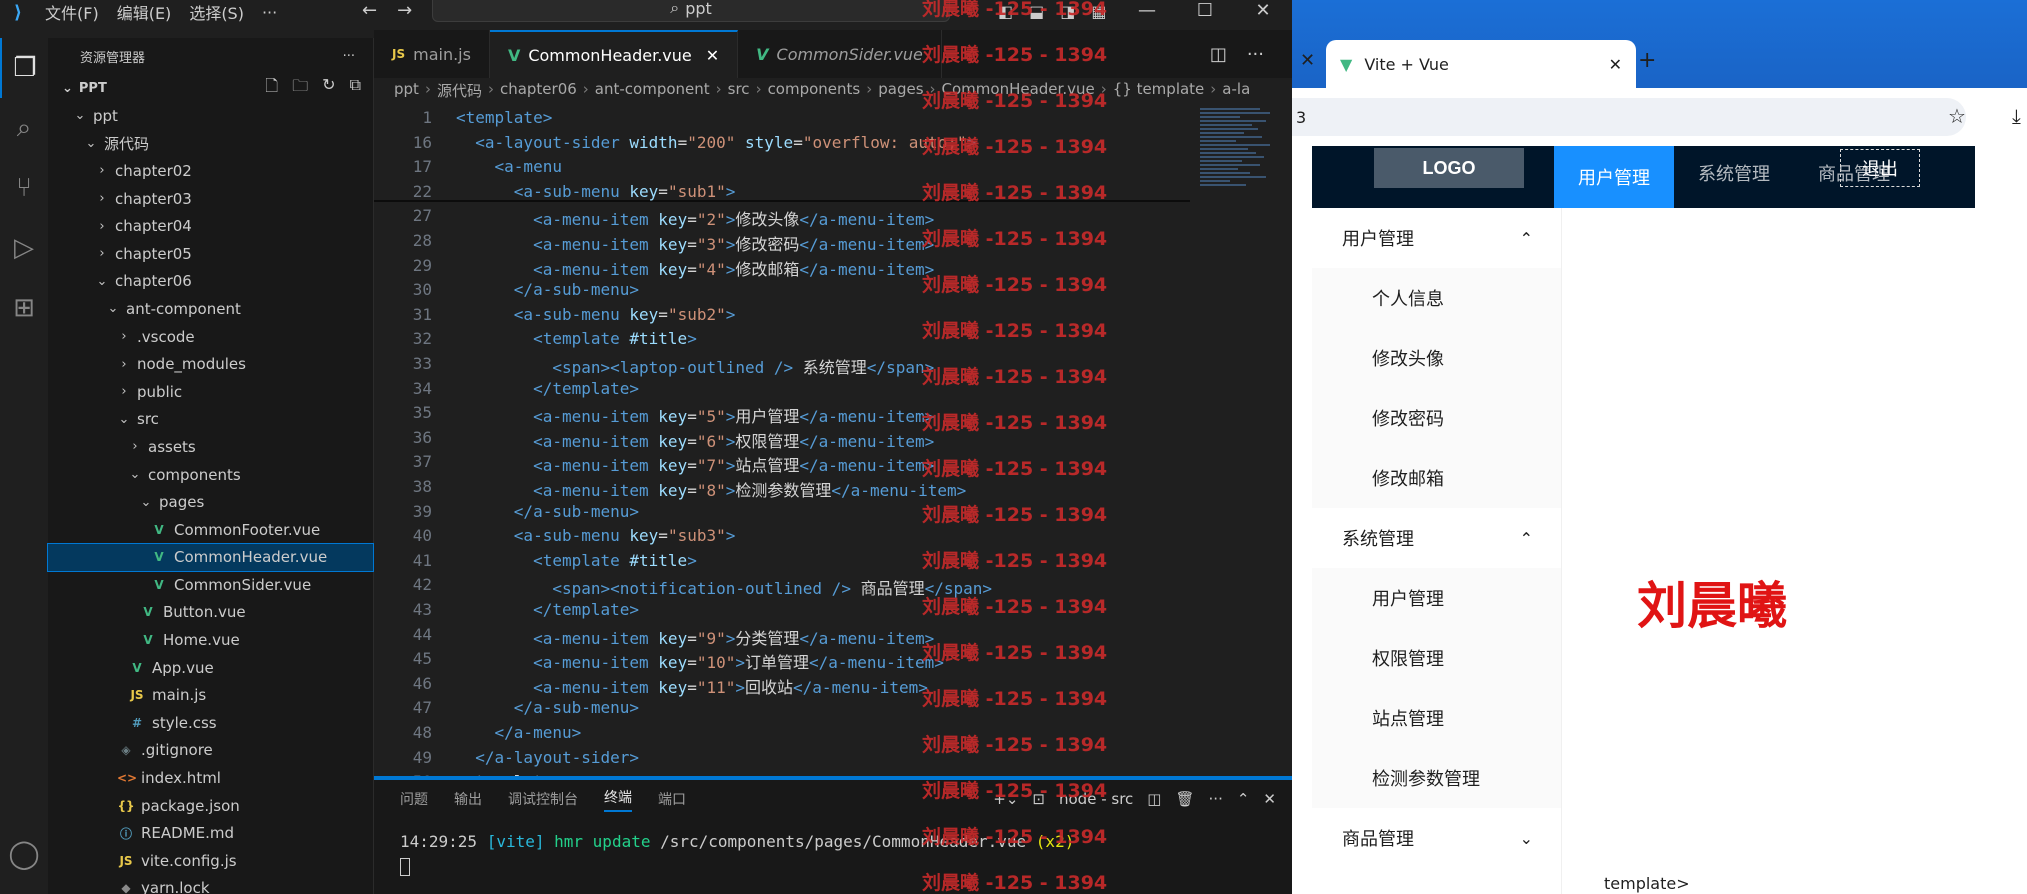 The image size is (2027, 894). Describe the element at coordinates (210, 833) in the screenshot. I see `tree-item: ⓘ README.md` at that location.